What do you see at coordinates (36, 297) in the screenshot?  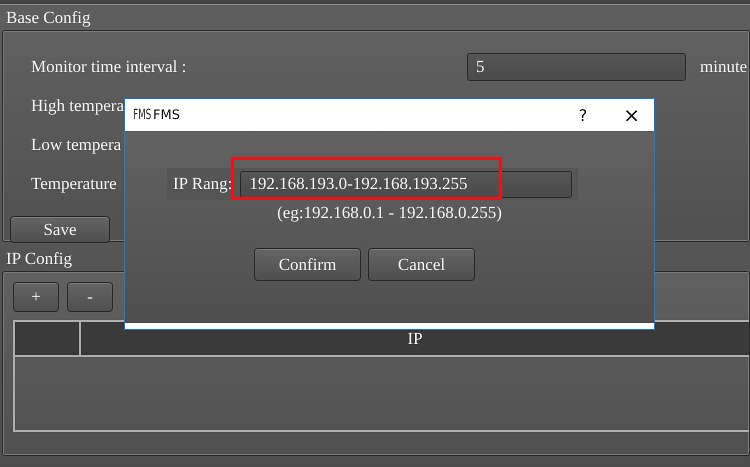 I see `add-button: +` at bounding box center [36, 297].